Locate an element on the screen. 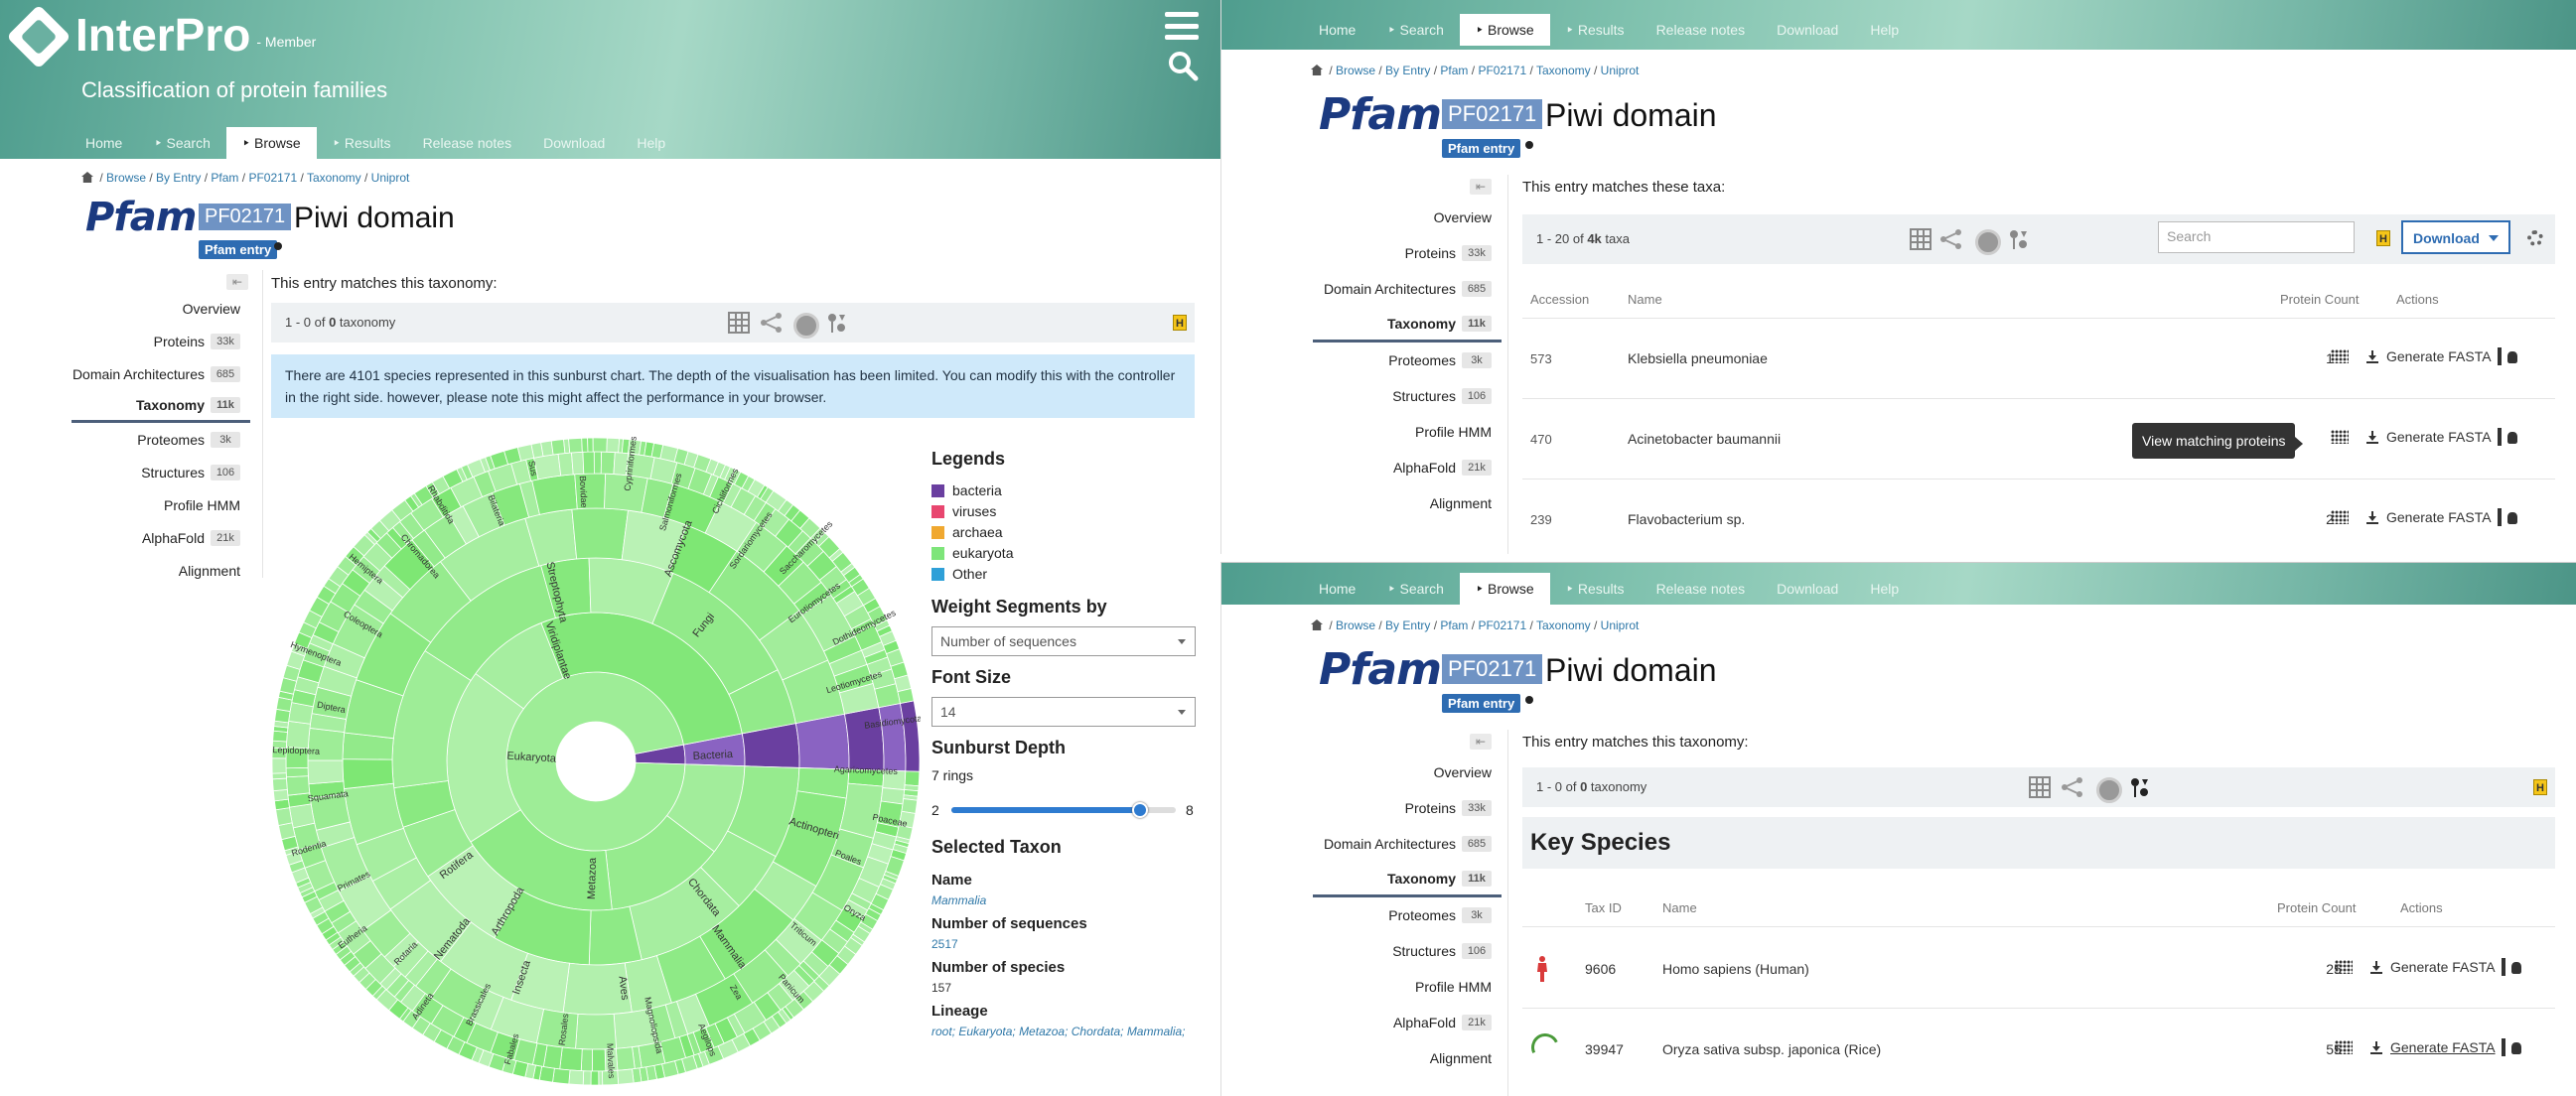 The width and height of the screenshot is (2576, 1096). row-accession: 470 is located at coordinates (1541, 440).